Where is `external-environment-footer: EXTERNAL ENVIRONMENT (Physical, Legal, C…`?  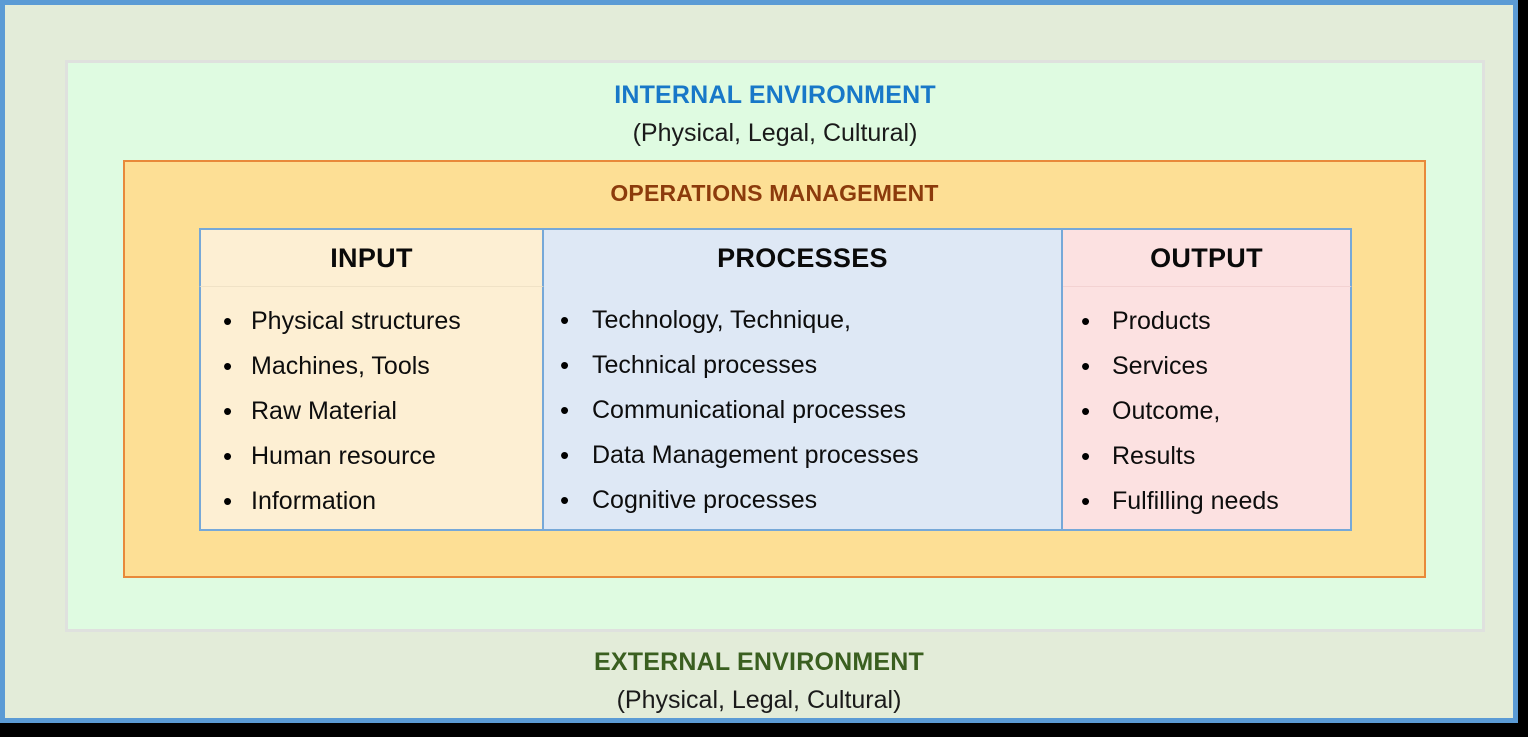 external-environment-footer: EXTERNAL ENVIRONMENT (Physical, Legal, C… is located at coordinates (759, 676).